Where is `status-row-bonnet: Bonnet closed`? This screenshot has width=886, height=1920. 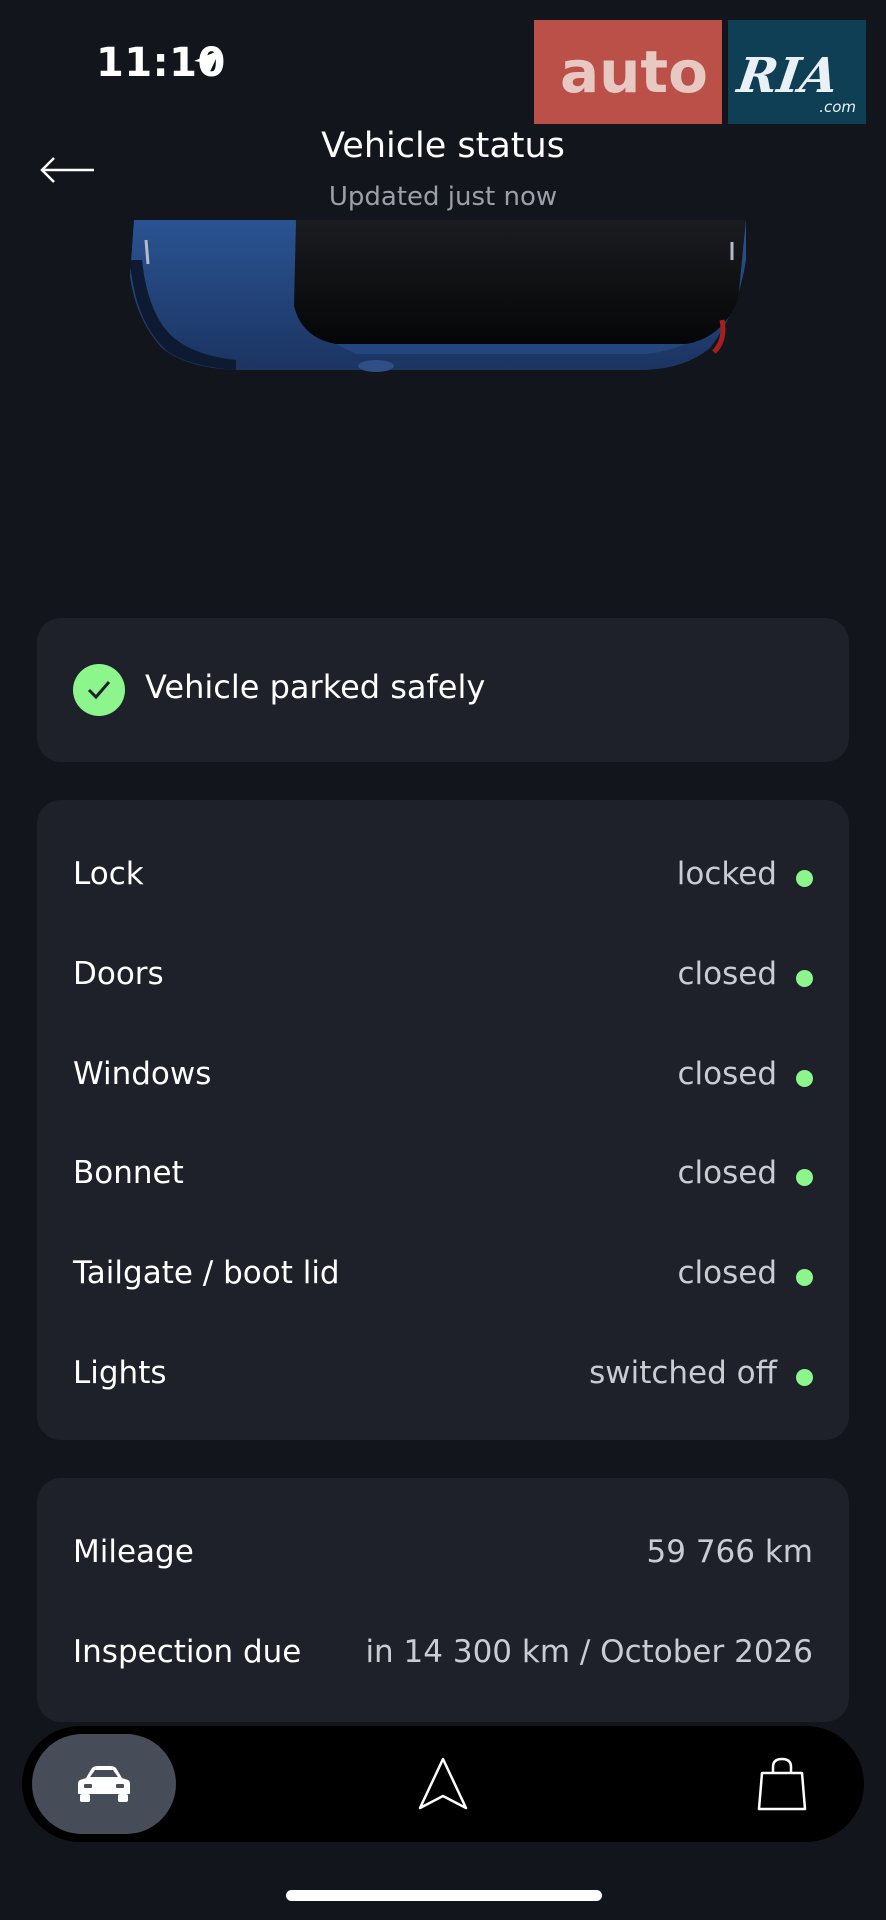
status-row-bonnet: Bonnet closed is located at coordinates (443, 1175).